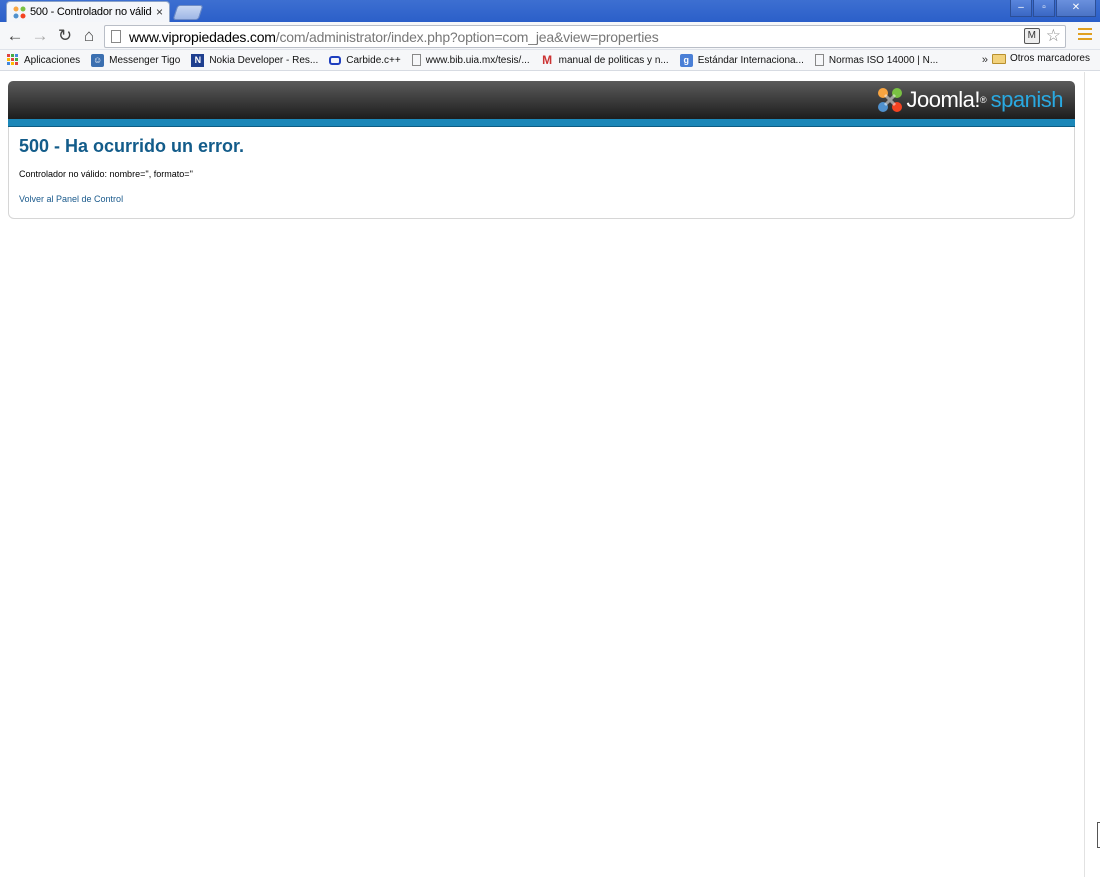 This screenshot has width=1100, height=877. Describe the element at coordinates (686, 60) in the screenshot. I see `google-icon: g` at that location.